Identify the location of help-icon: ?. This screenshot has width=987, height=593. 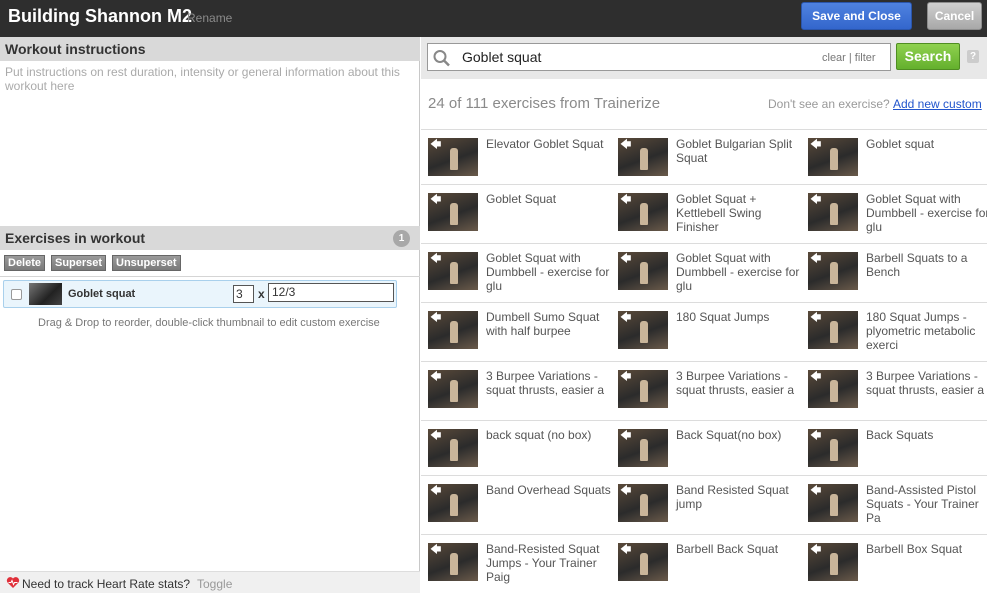
(973, 56).